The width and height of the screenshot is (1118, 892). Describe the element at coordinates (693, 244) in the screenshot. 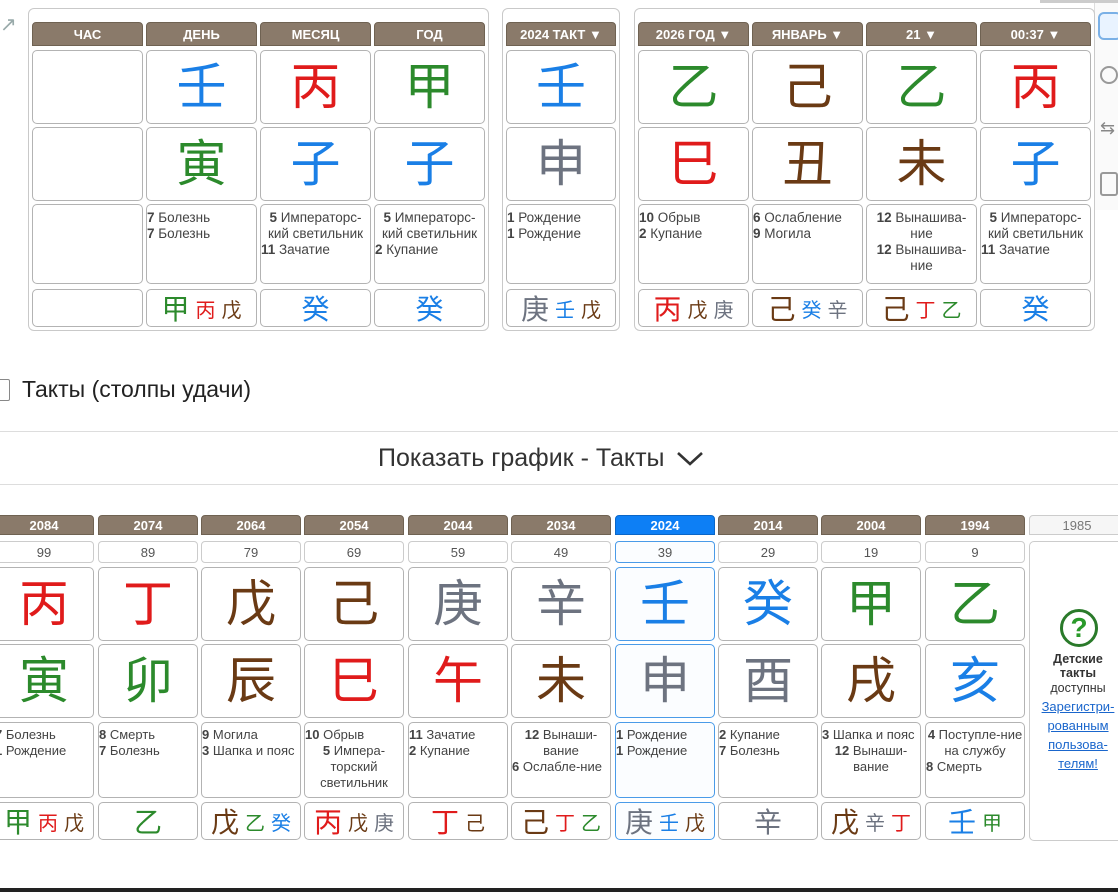

I see `life-stage-cell: 10 Обрыв 2 Купание` at that location.